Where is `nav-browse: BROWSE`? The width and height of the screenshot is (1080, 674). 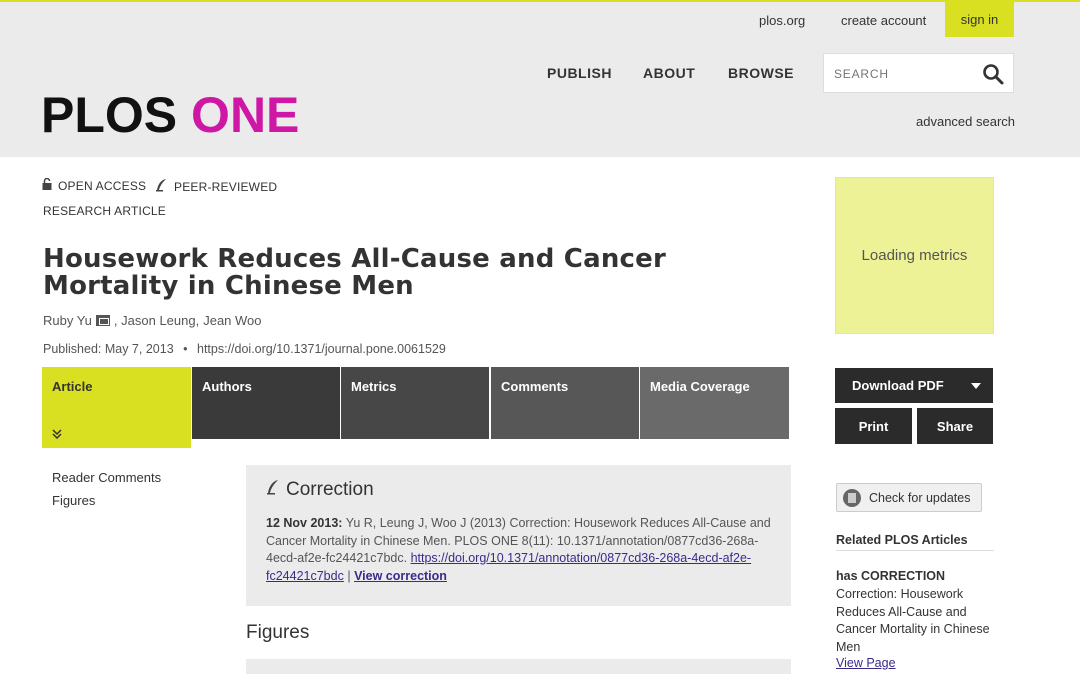
nav-browse: BROWSE is located at coordinates (761, 73).